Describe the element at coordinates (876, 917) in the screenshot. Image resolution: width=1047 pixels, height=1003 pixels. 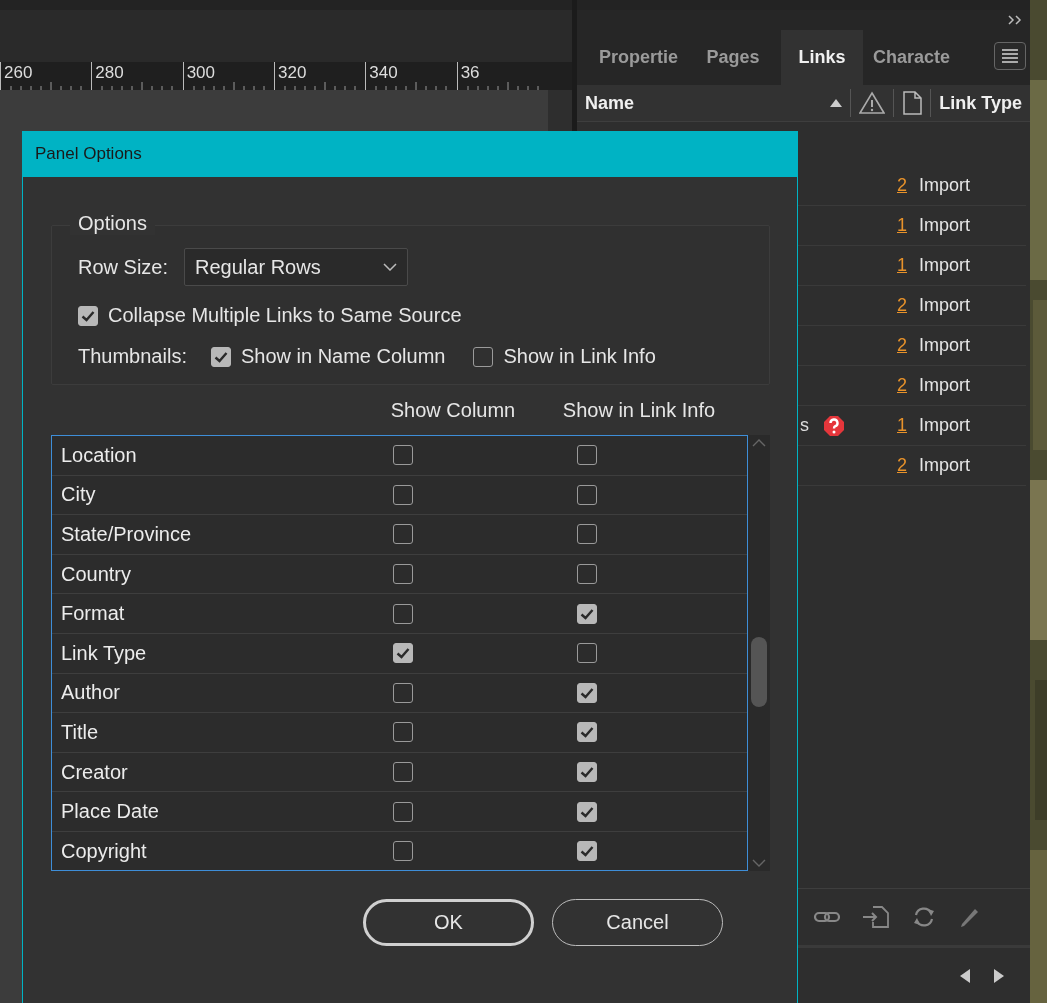
I see `place-file-icon` at that location.